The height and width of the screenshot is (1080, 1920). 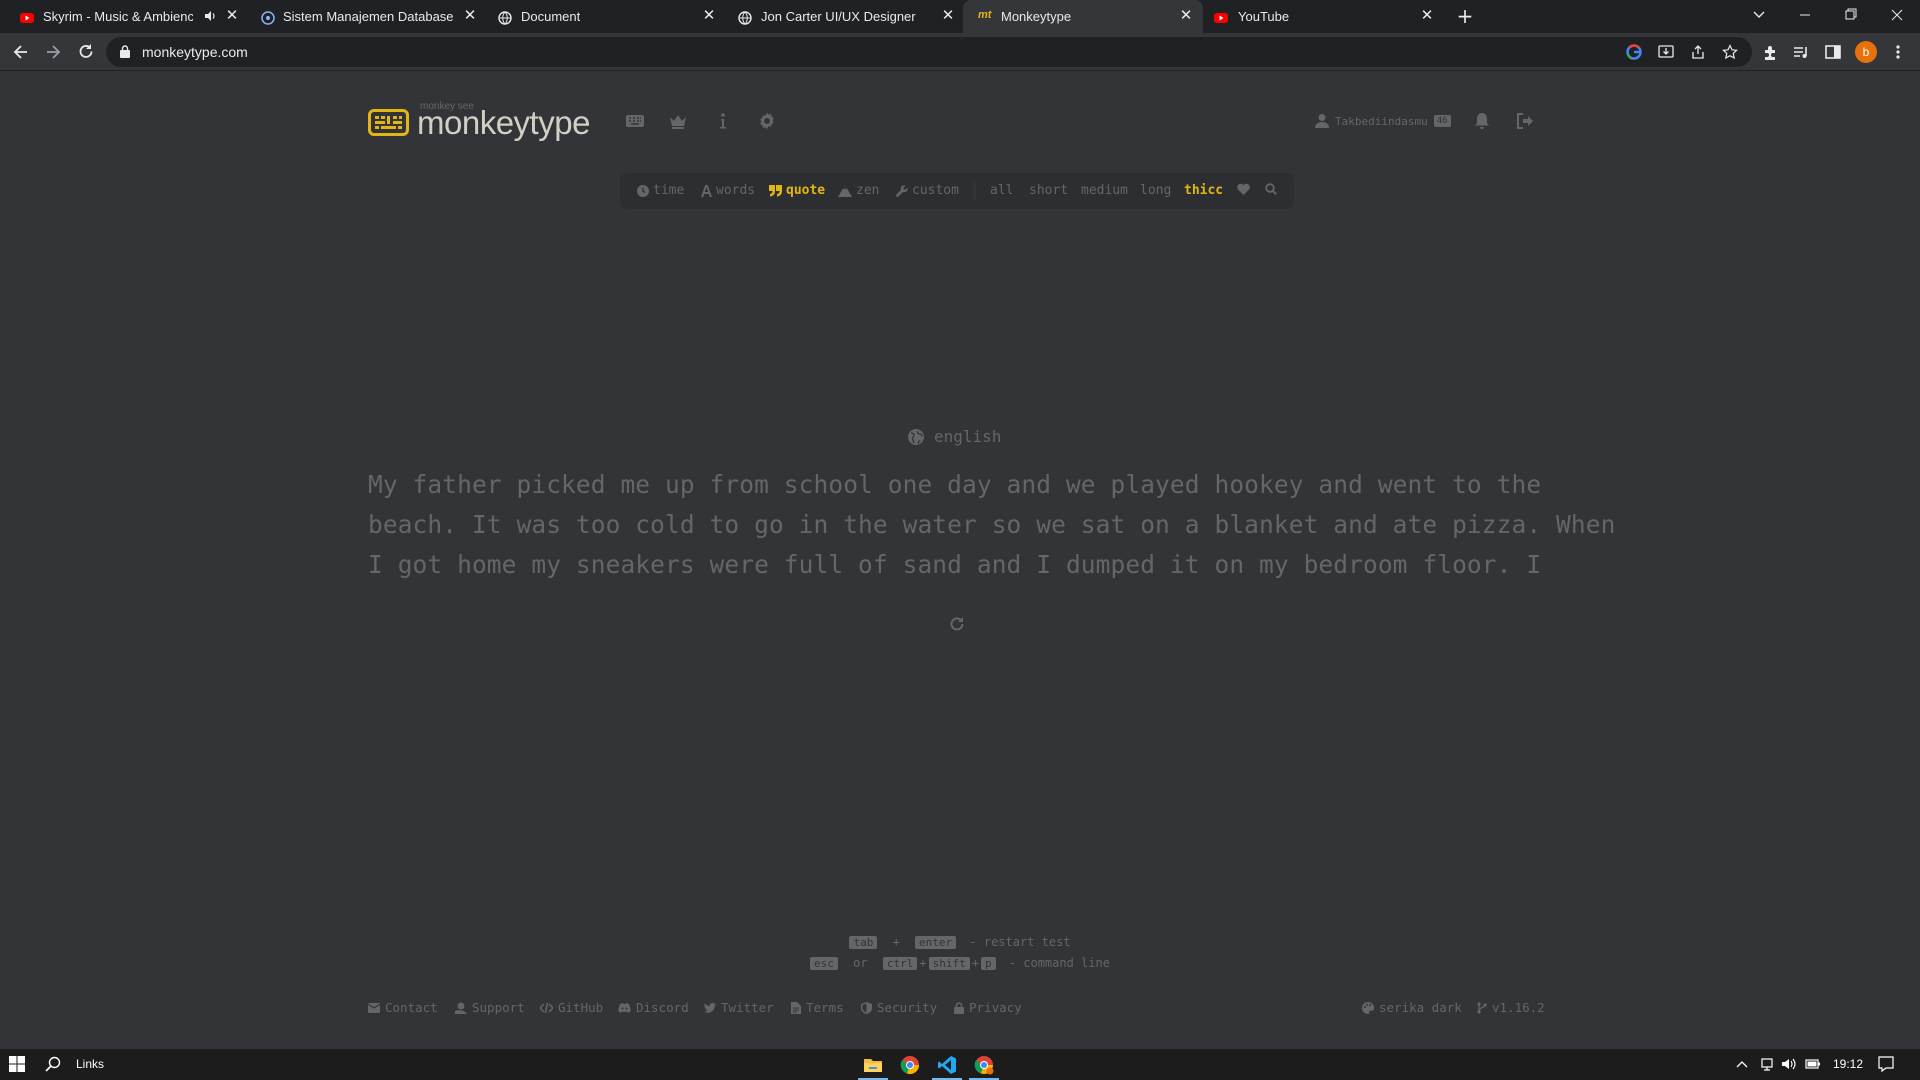 I want to click on tab-document: Document ✕, so click(x=597, y=16).